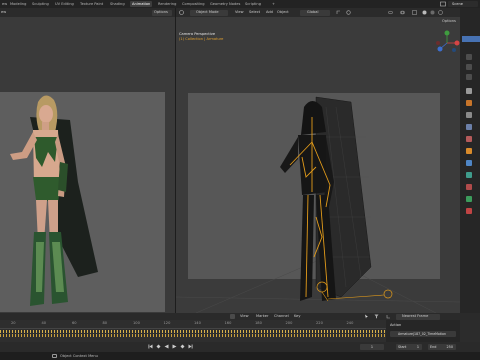  Describe the element at coordinates (193, 335) in the screenshot. I see `keyframe-row-action` at that location.